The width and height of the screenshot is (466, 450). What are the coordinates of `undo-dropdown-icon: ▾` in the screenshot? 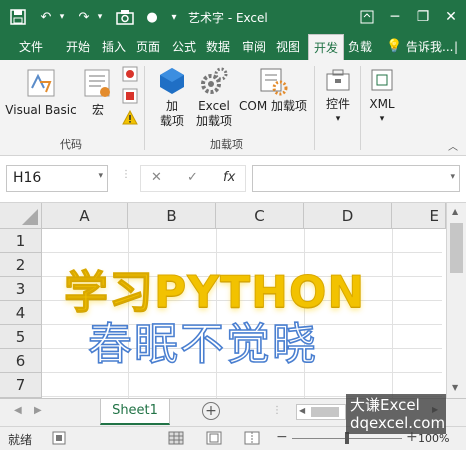 It's located at (62, 17).